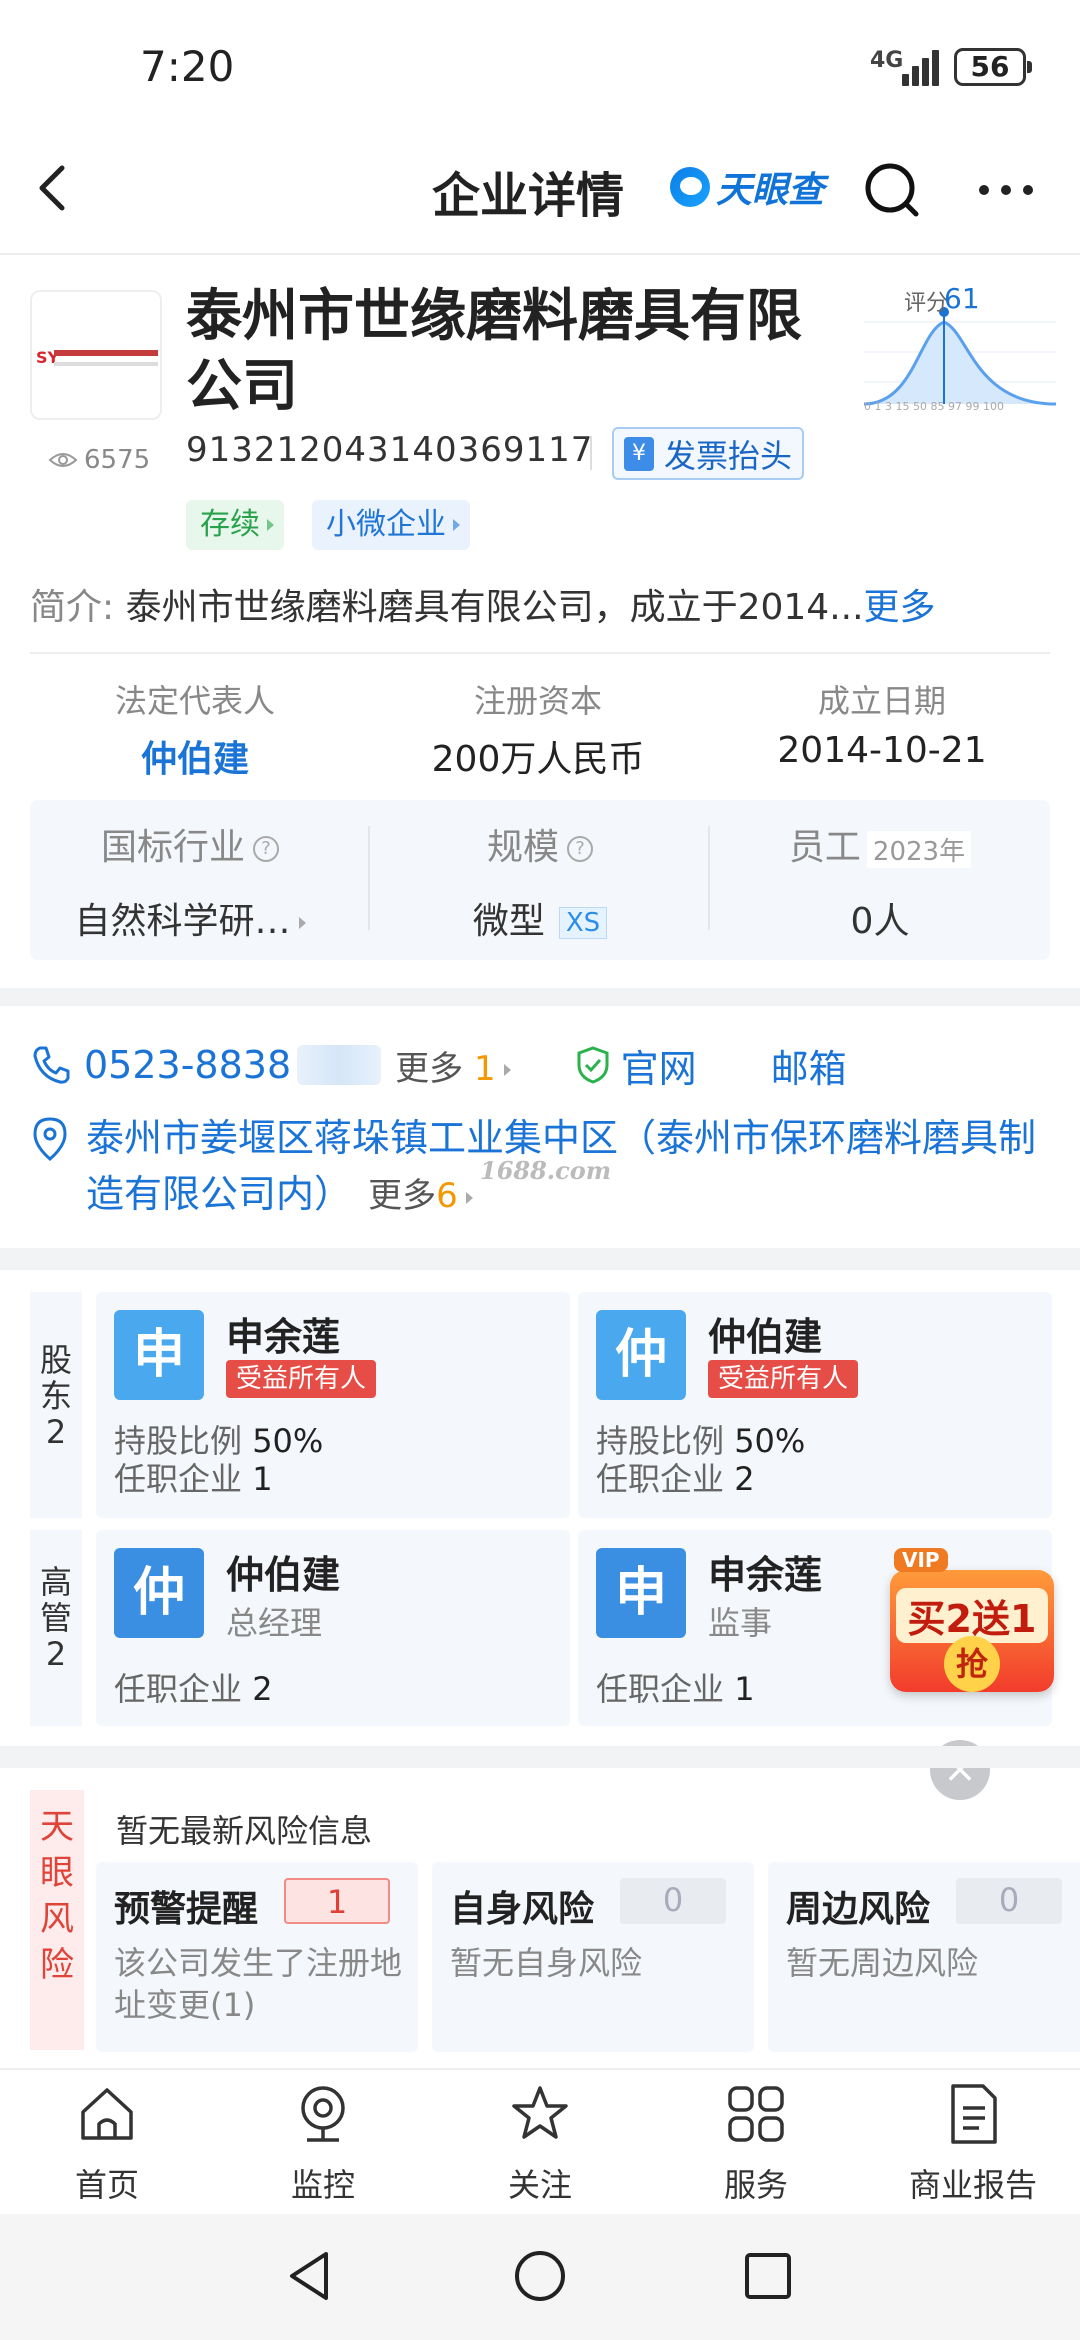 The height and width of the screenshot is (2340, 1080). I want to click on tab-label: 服务, so click(755, 2185).